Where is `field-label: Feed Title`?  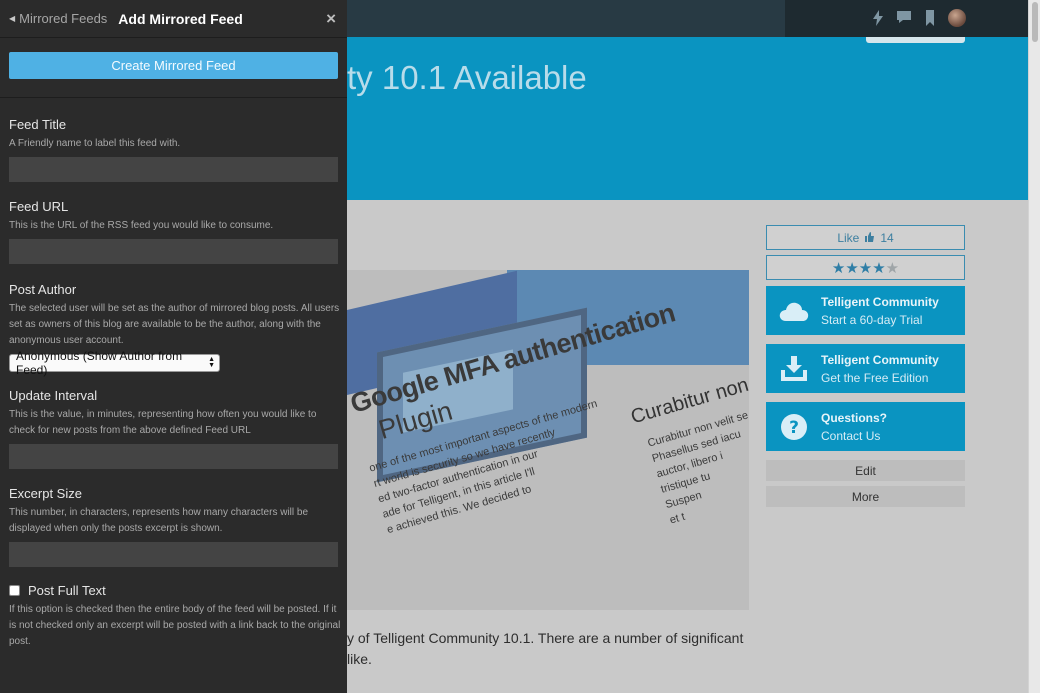 field-label: Feed Title is located at coordinates (38, 124).